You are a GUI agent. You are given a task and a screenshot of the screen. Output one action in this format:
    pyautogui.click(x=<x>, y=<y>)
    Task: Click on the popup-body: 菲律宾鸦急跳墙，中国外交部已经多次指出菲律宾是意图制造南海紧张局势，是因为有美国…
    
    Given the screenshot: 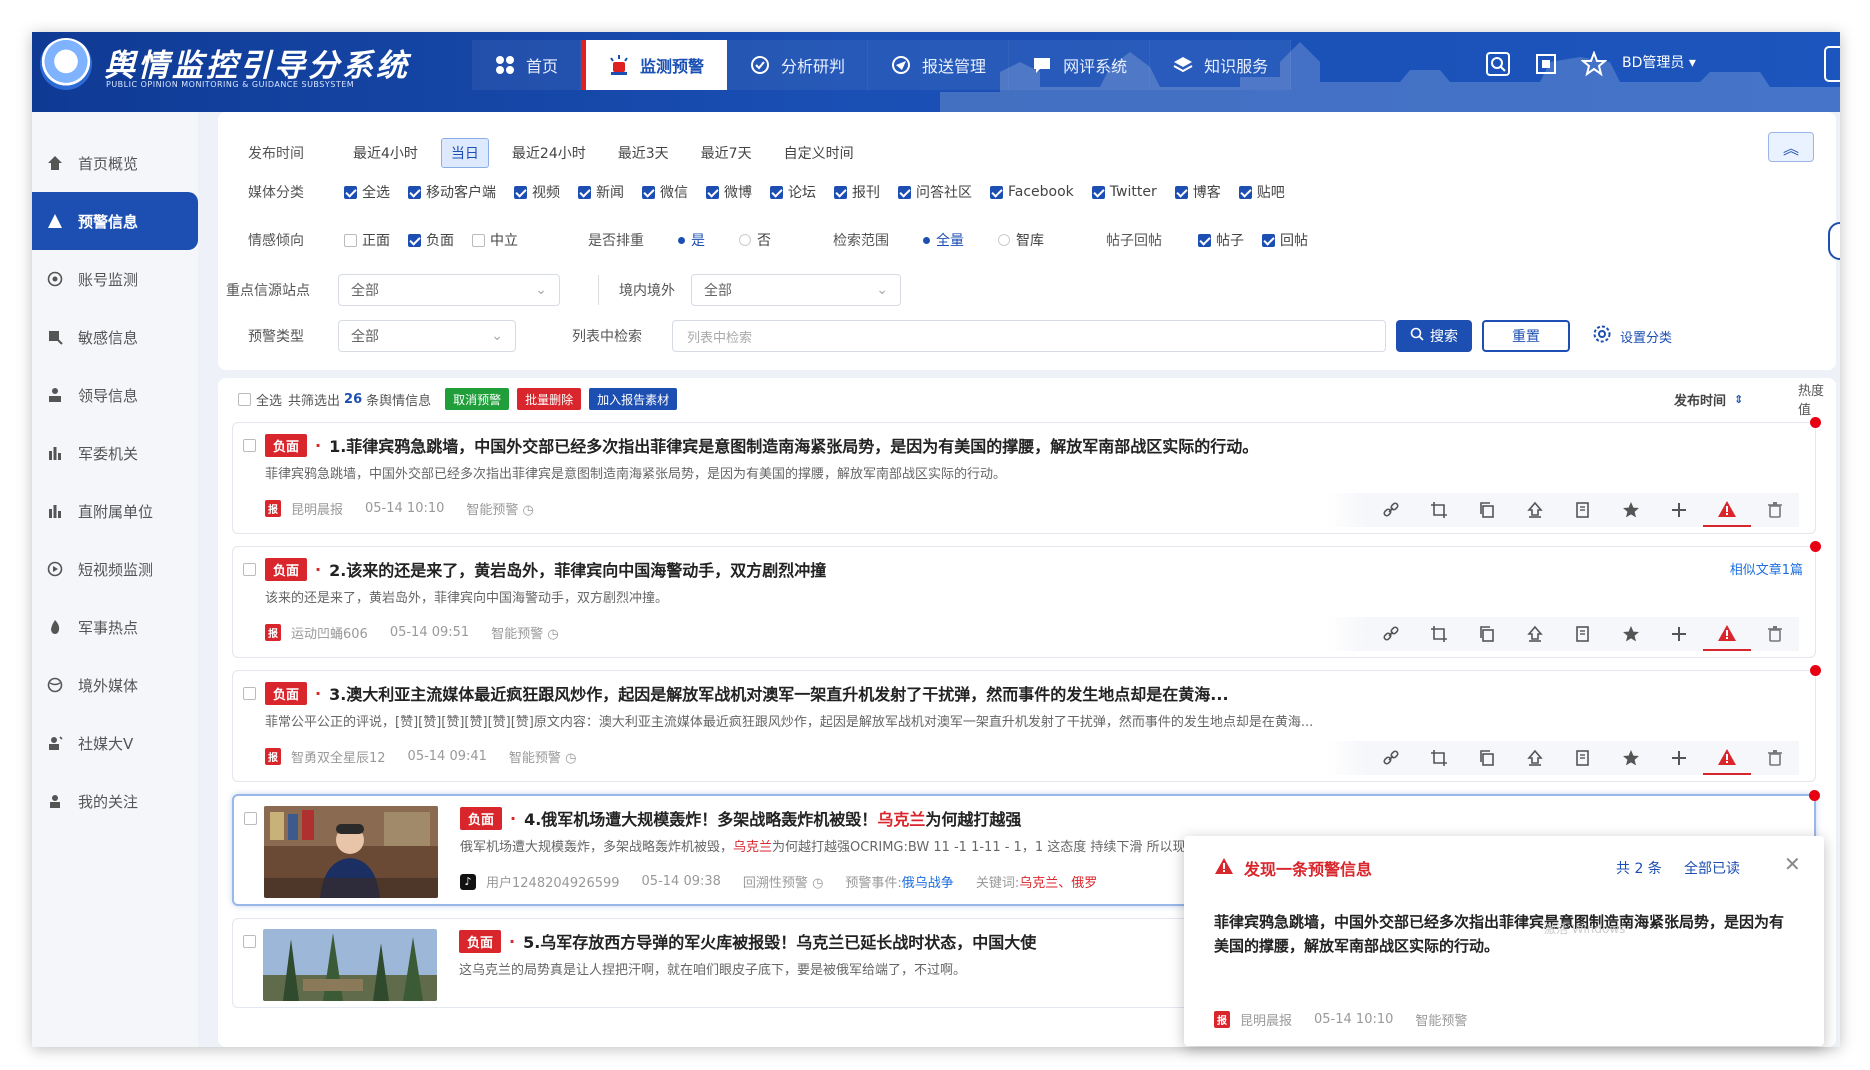 What is the action you would take?
    pyautogui.click(x=1504, y=934)
    